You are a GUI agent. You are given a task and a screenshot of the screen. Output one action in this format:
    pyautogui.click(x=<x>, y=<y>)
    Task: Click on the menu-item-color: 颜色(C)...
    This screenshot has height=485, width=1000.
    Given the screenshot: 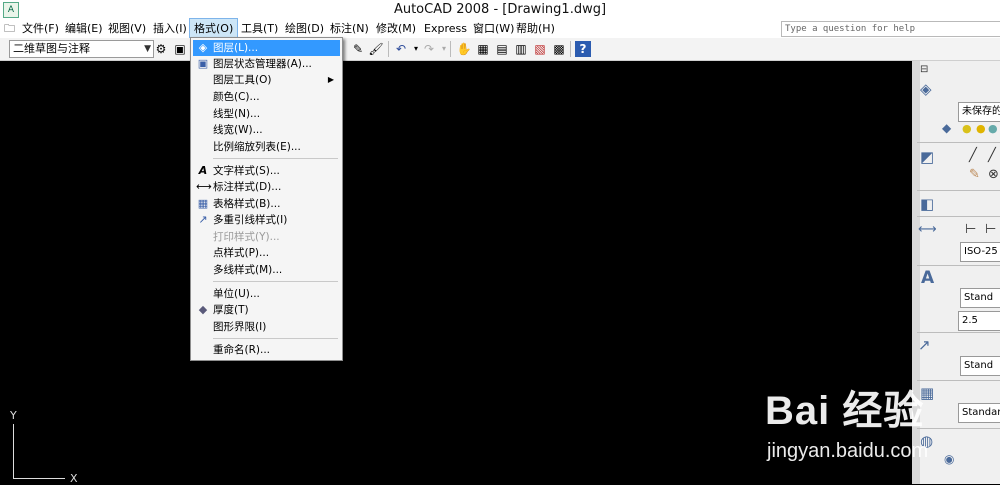 What is the action you would take?
    pyautogui.click(x=266, y=97)
    